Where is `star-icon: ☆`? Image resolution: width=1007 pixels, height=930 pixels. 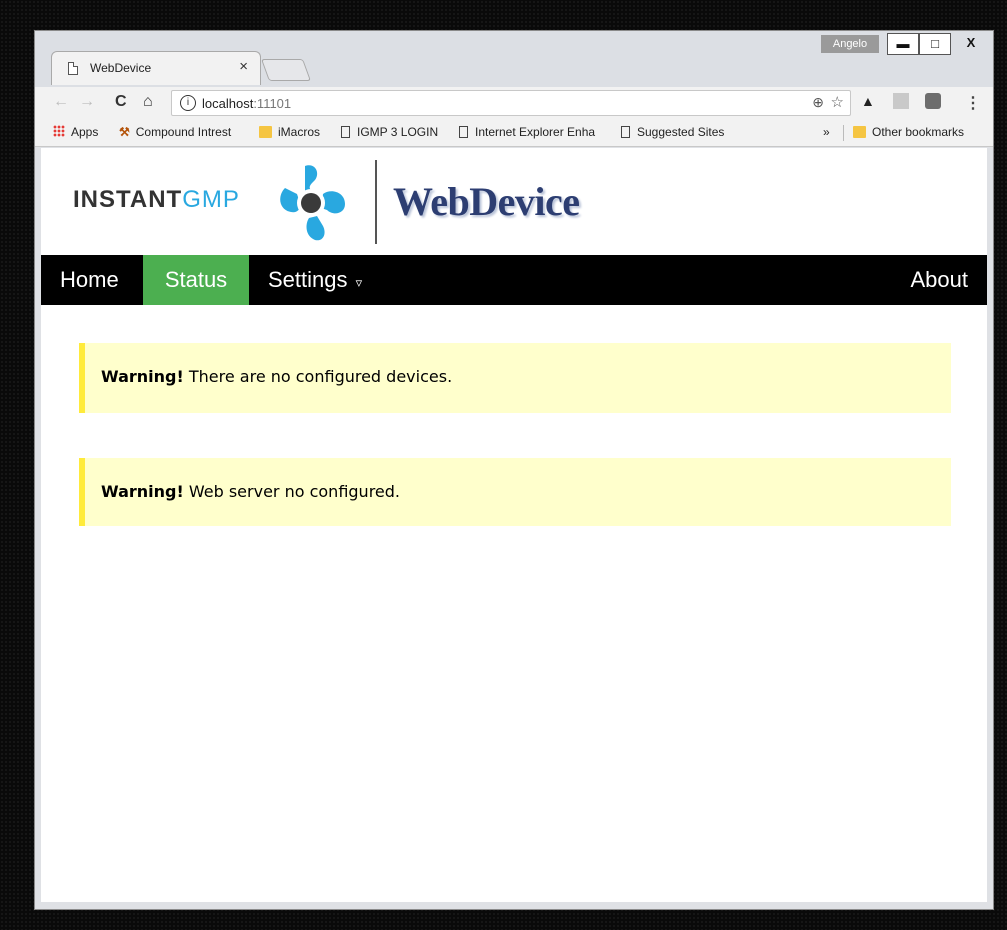
star-icon: ☆ is located at coordinates (837, 102).